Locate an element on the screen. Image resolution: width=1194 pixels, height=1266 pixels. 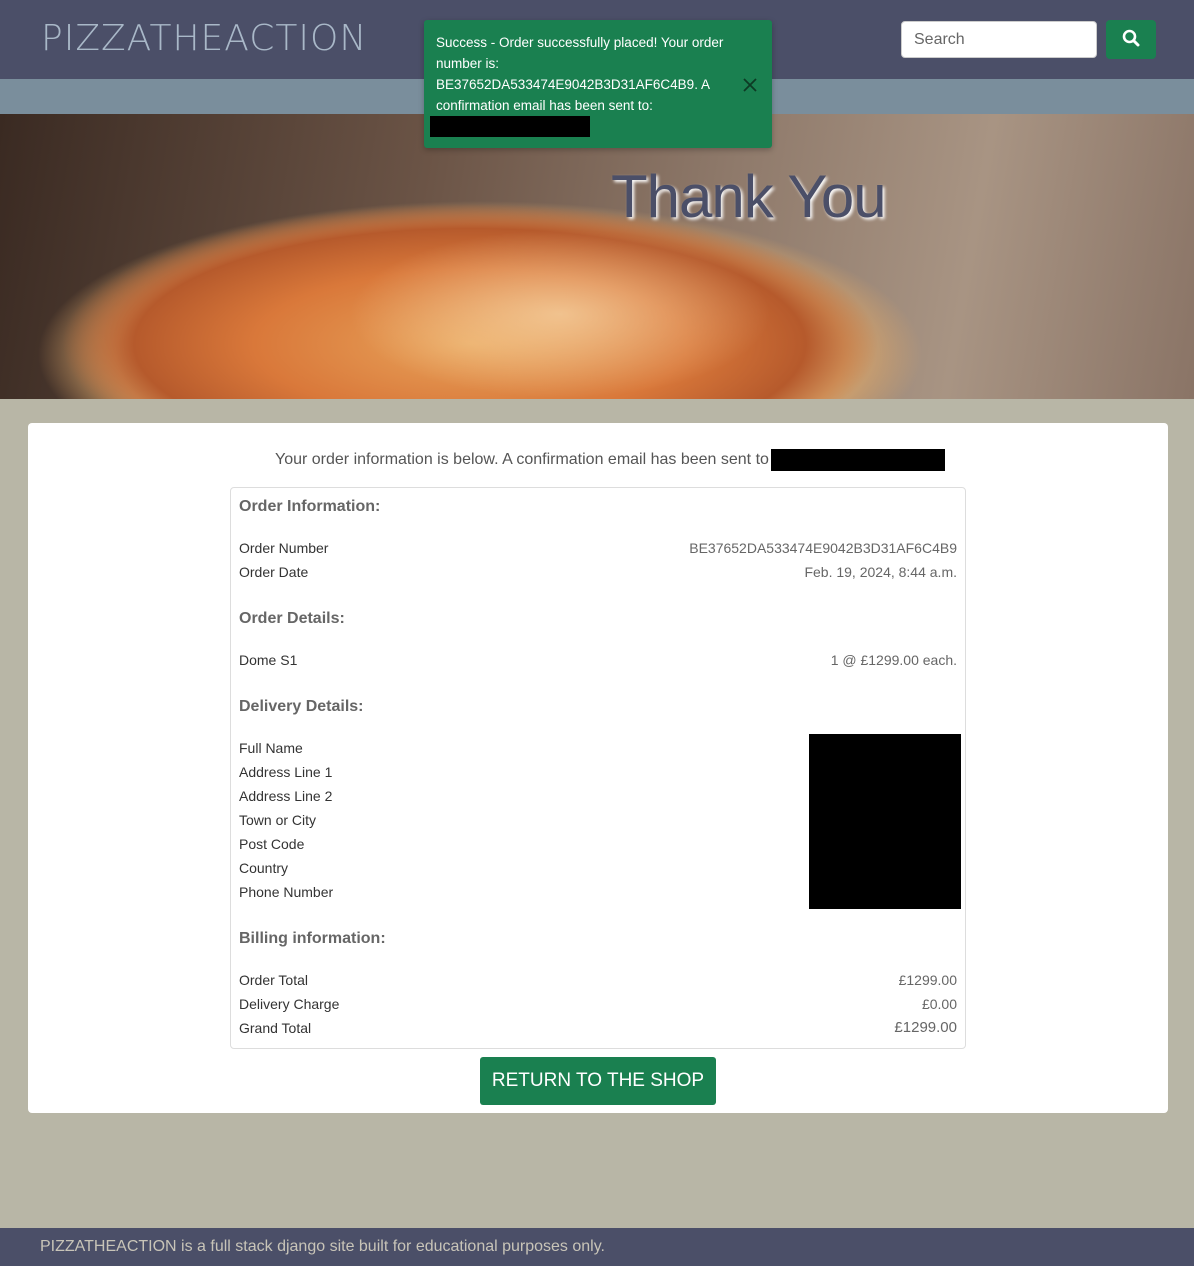
grand-total-label: Grand Total is located at coordinates (275, 1028).